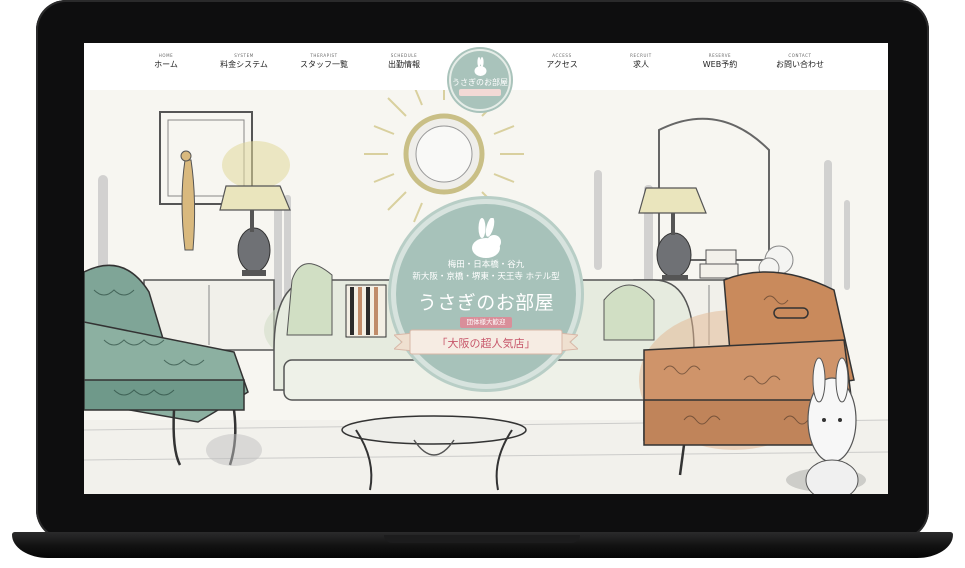  Describe the element at coordinates (486, 277) in the screenshot. I see `areas-line-2: 新大阪・京橋・堺東・天王寺 ホテル型` at that location.